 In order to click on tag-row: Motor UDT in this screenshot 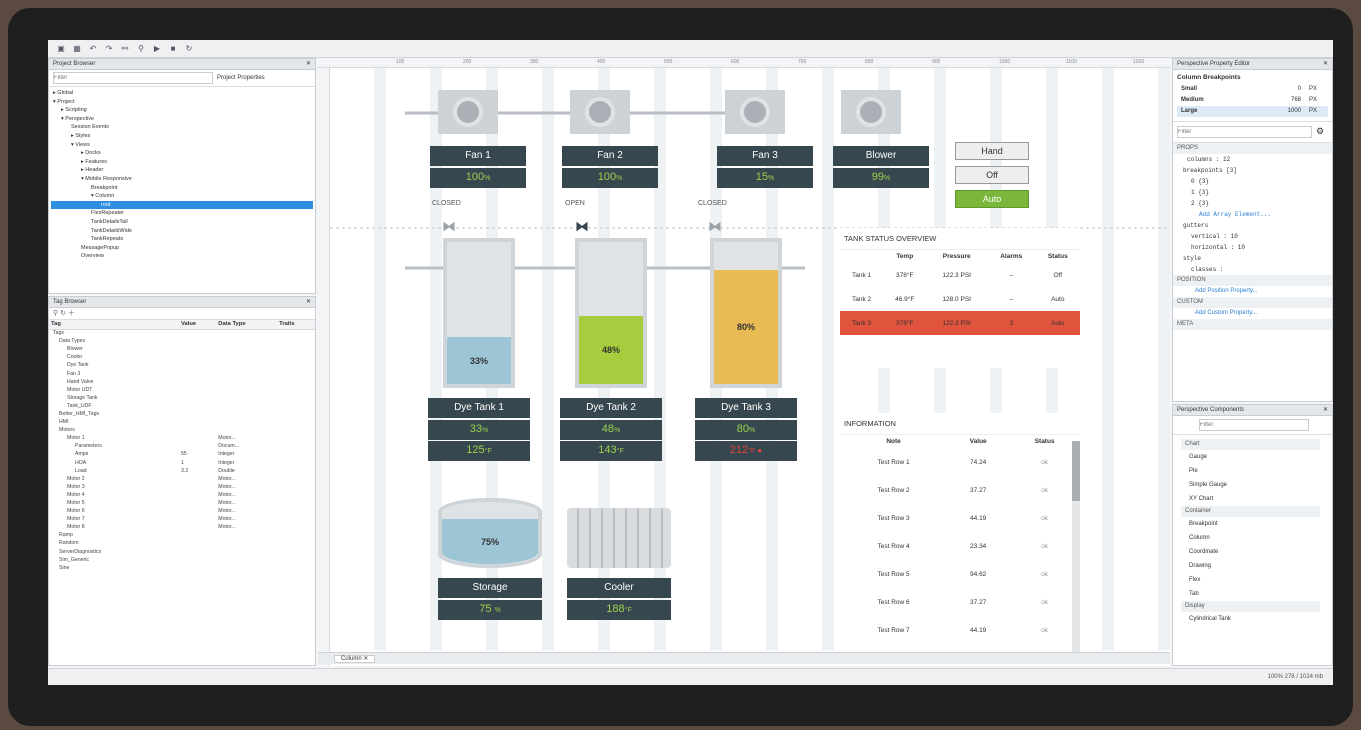, I will do `click(182, 390)`.